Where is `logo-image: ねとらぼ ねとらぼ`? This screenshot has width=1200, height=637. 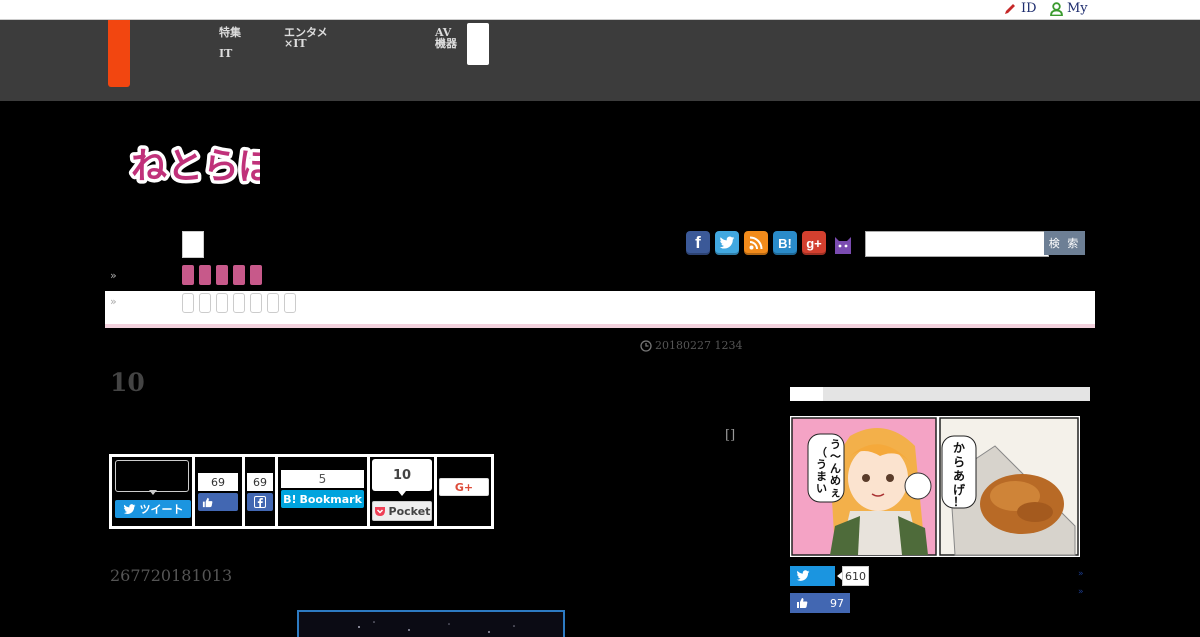
logo-image: ねとらぼ ねとらぼ is located at coordinates (203, 167).